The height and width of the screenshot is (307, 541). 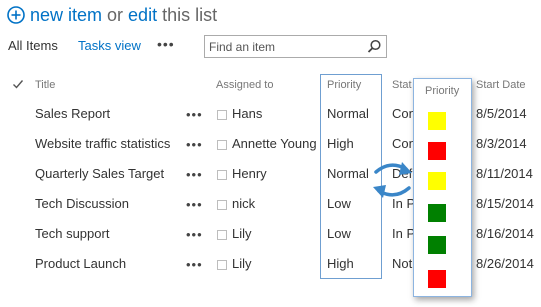 I want to click on new-item-bar: new item or edit this list, so click(x=112, y=15).